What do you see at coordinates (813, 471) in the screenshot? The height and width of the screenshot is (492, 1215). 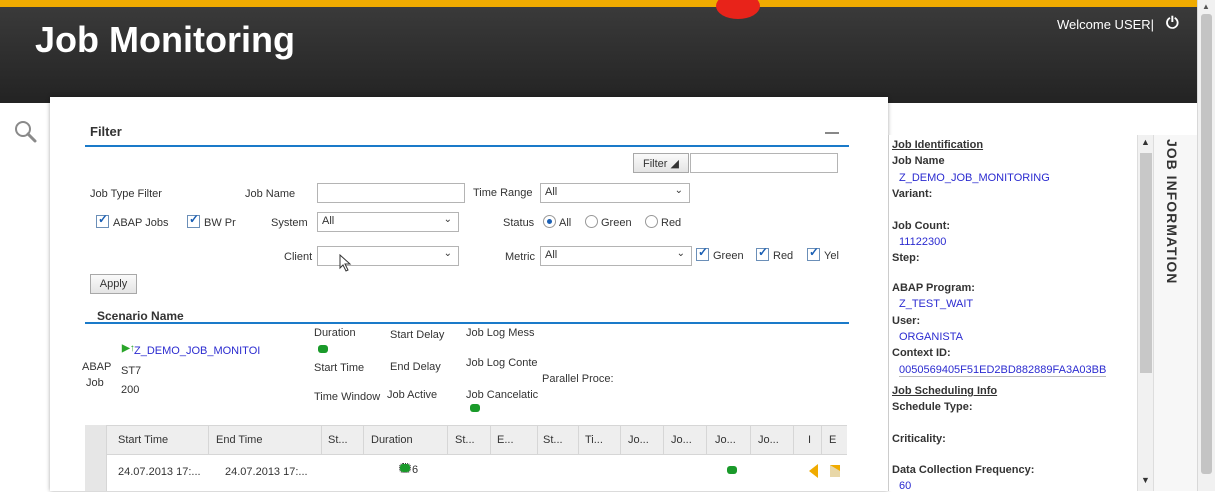 I see `arrow-left-icon` at bounding box center [813, 471].